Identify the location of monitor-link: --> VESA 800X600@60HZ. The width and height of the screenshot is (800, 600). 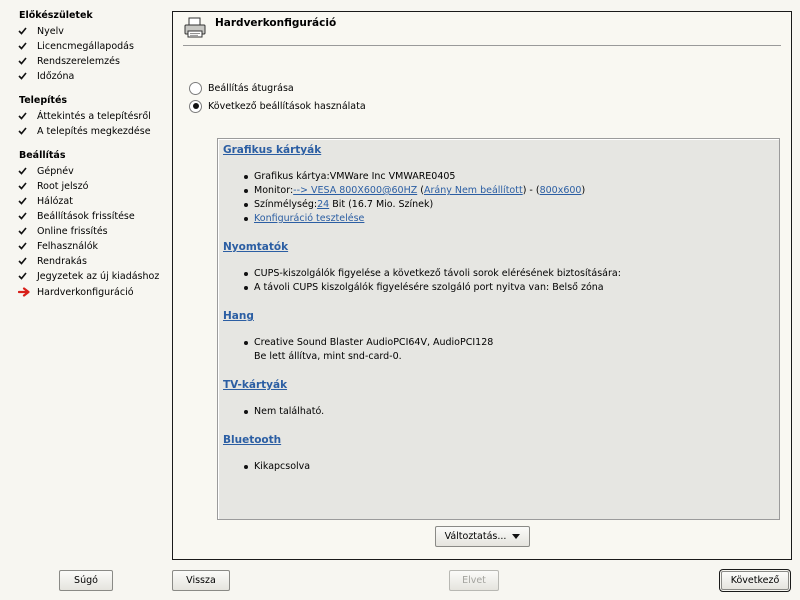
(355, 190).